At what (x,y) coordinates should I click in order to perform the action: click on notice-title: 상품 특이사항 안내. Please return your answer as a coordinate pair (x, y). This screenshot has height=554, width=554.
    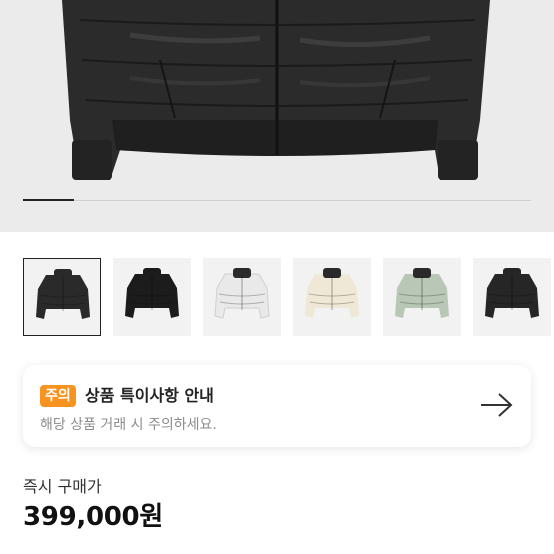
    Looking at the image, I should click on (149, 395).